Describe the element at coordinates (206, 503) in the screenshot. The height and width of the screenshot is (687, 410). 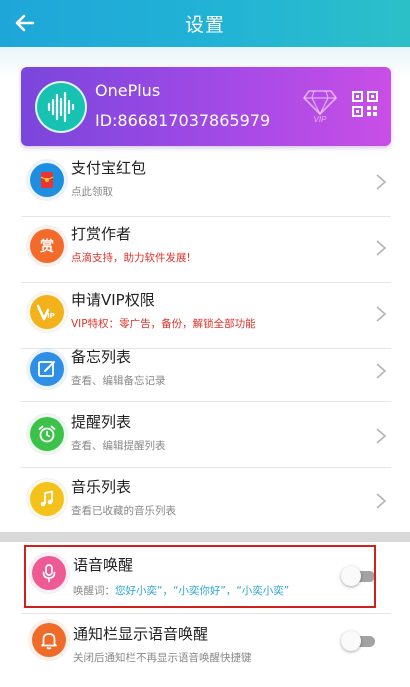
I see `menu-item-music-list: 音乐列表 查看已收藏的音乐列表` at that location.